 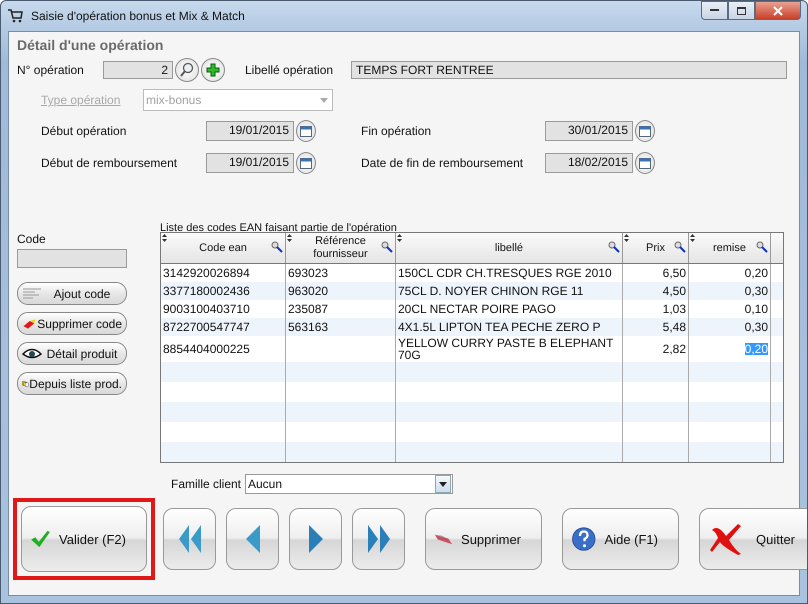 I want to click on table-cell: 20CL NECTAR POIRE PAGO, so click(x=477, y=309).